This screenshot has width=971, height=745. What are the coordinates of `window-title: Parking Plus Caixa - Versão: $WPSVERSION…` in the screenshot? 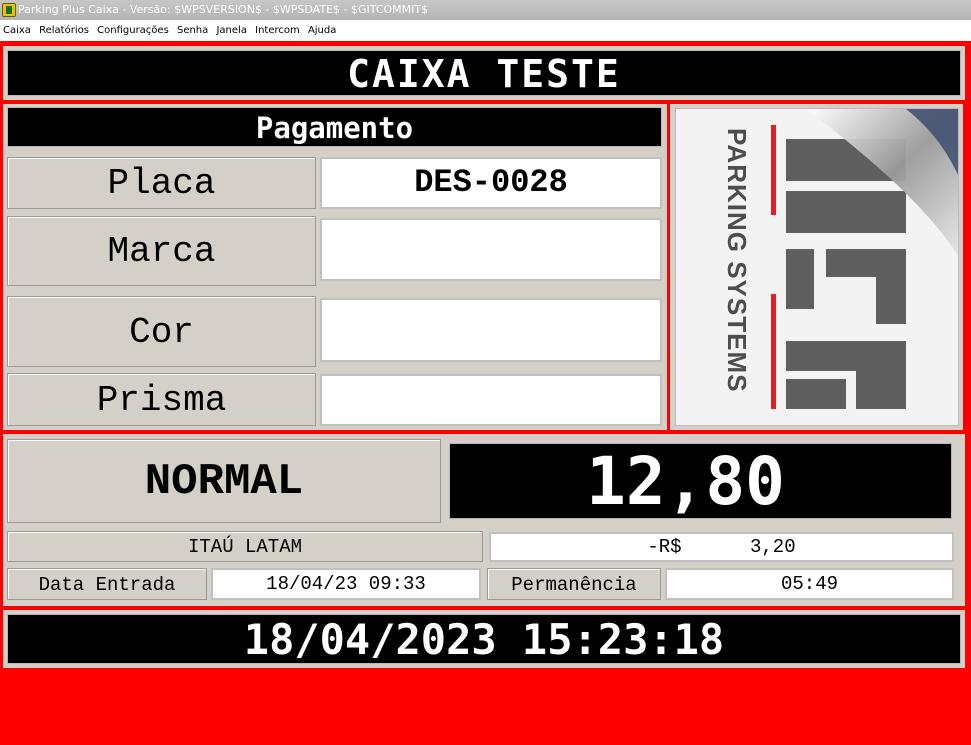 It's located at (223, 9).